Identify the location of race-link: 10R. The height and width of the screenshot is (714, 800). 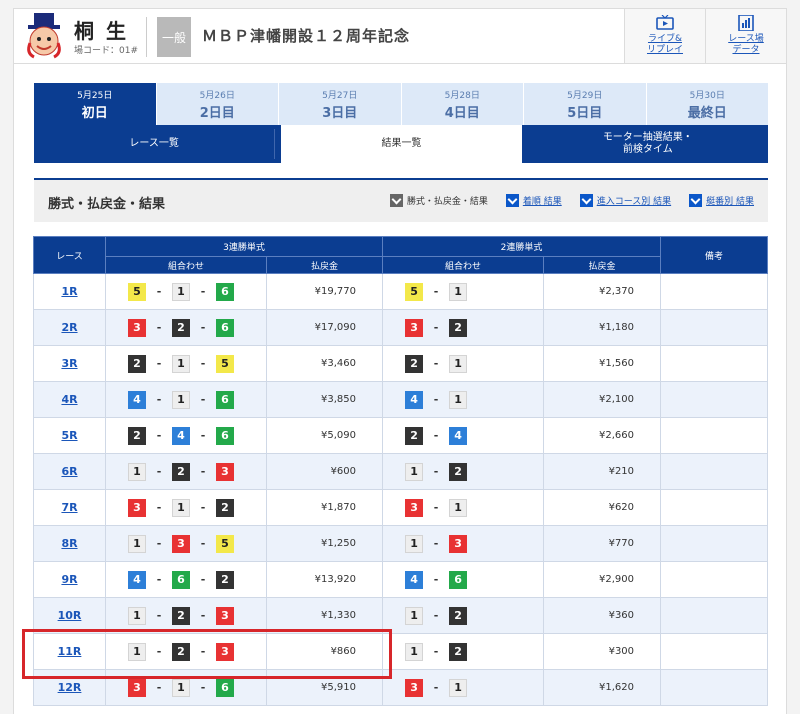
(70, 615).